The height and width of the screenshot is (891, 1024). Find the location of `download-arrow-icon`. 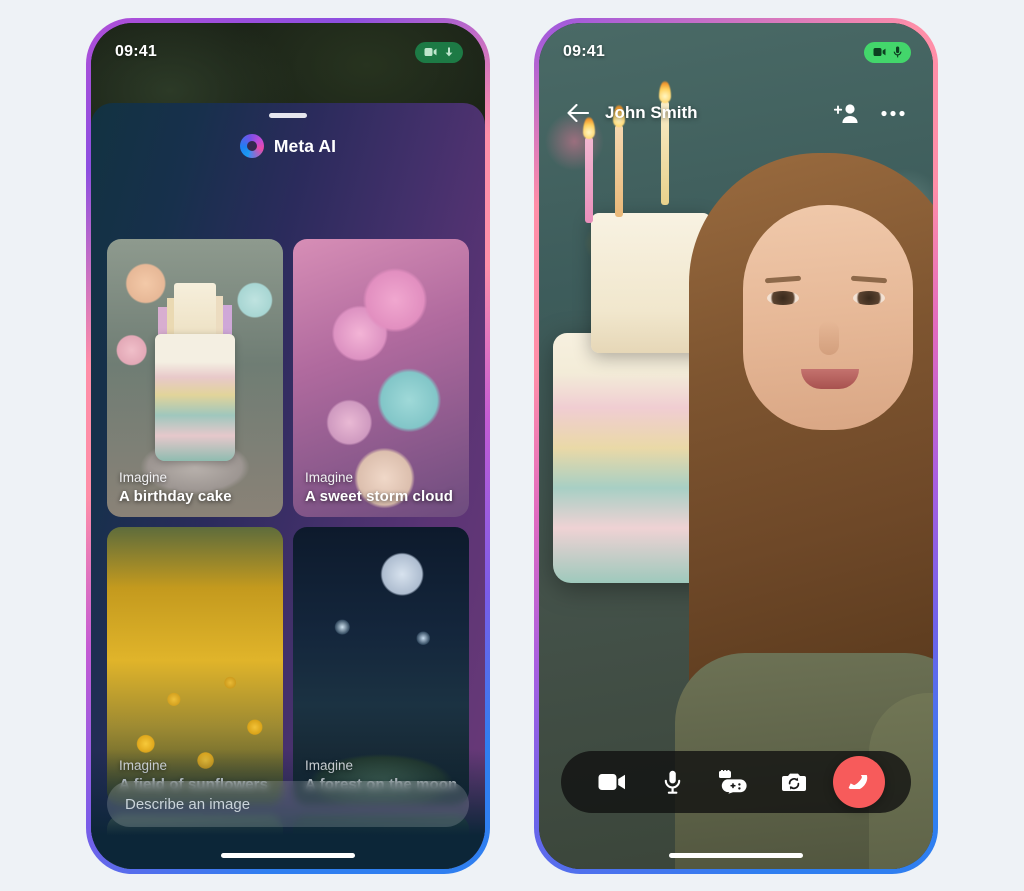

download-arrow-icon is located at coordinates (449, 51).